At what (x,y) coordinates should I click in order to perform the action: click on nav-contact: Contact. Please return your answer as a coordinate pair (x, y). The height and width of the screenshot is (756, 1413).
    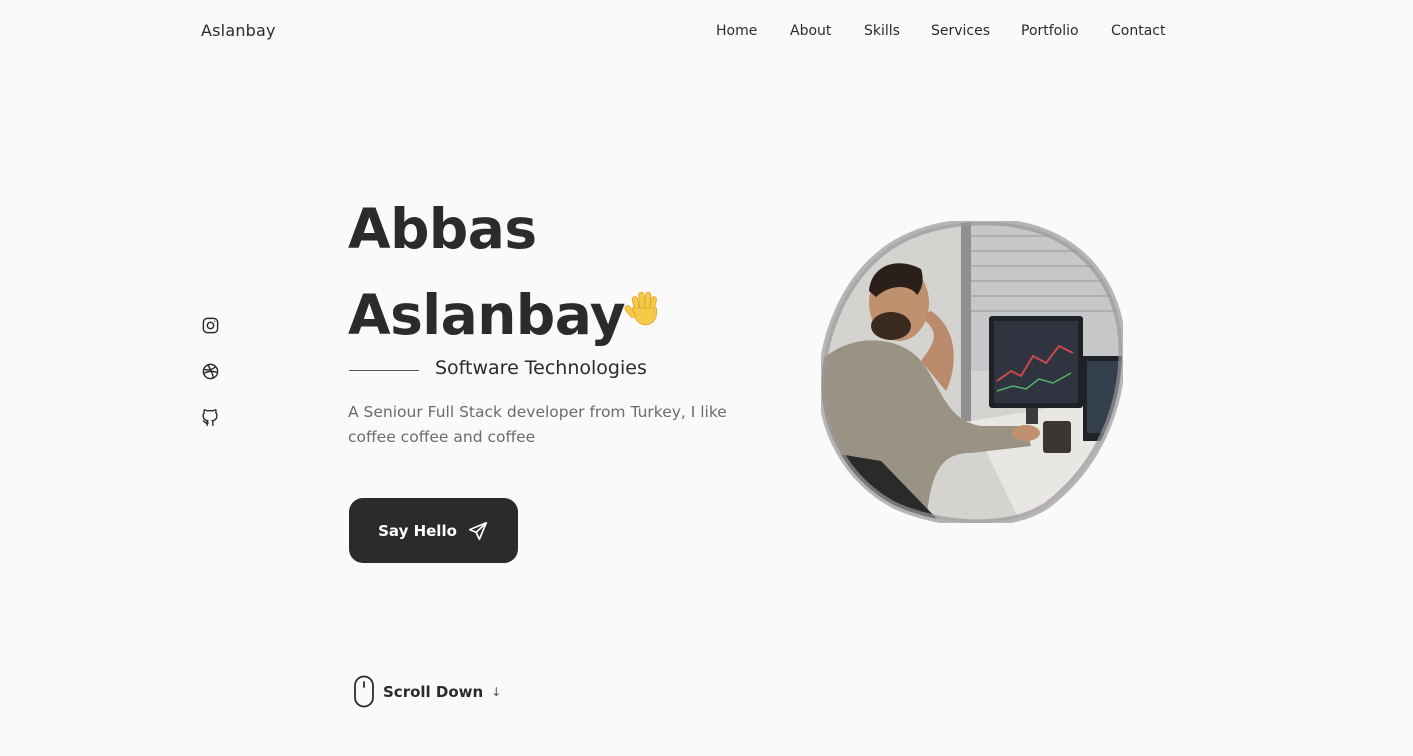
    Looking at the image, I should click on (1138, 31).